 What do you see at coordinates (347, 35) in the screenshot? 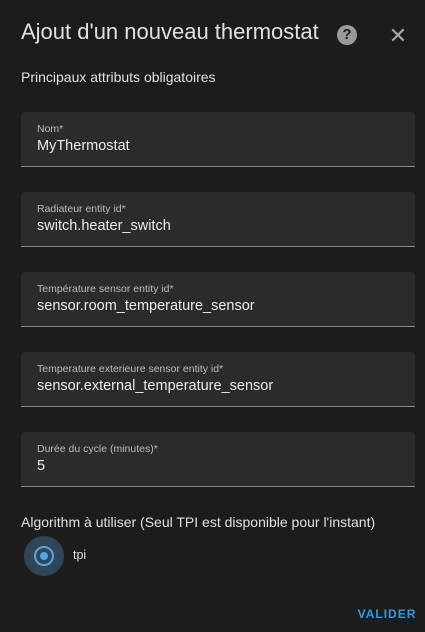
I see `help-circle-icon: ?` at bounding box center [347, 35].